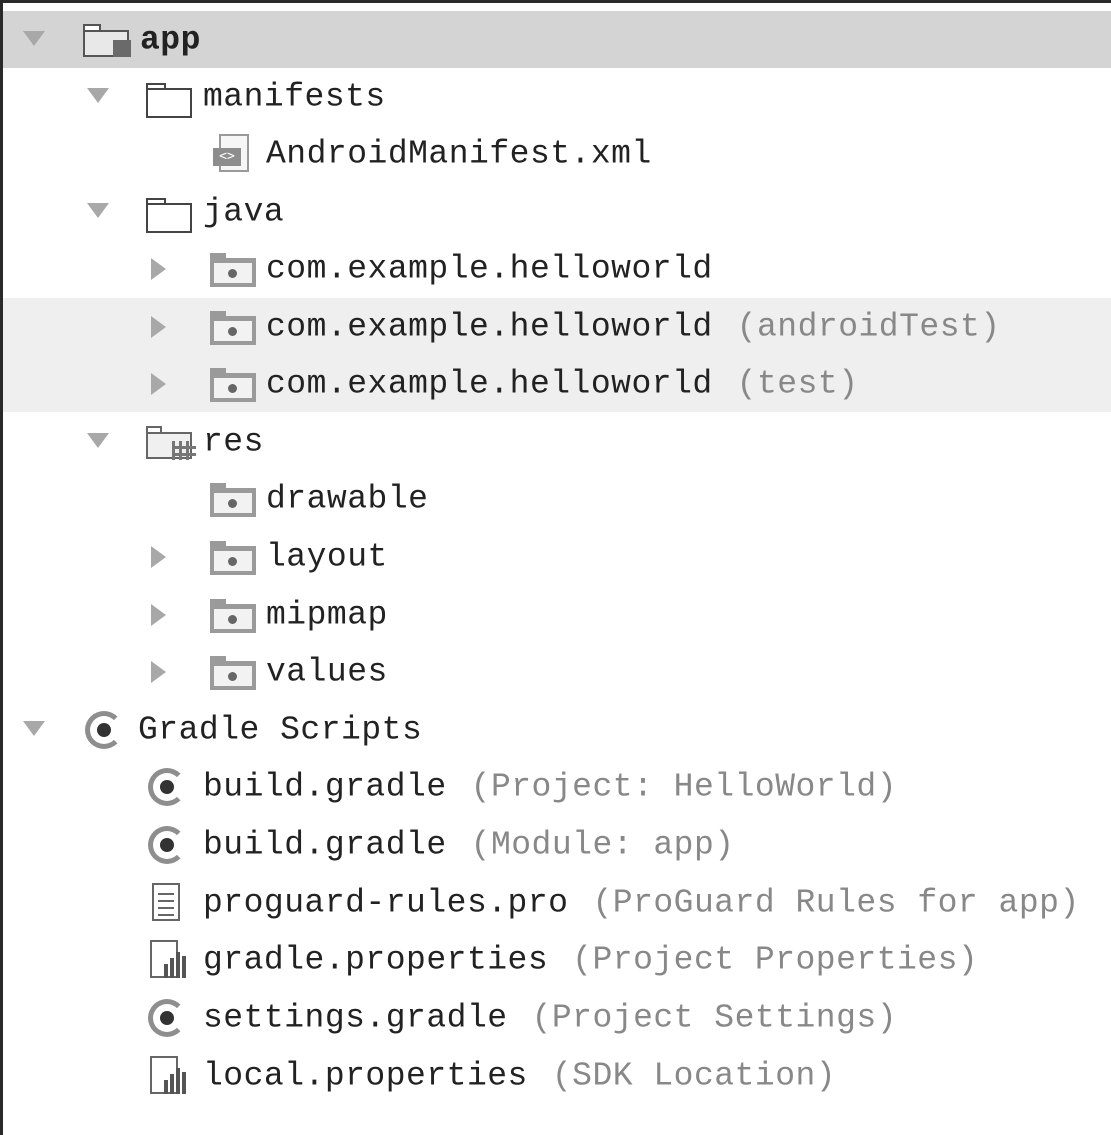 The image size is (1111, 1135). What do you see at coordinates (233, 441) in the screenshot?
I see `tree-label-res: res` at bounding box center [233, 441].